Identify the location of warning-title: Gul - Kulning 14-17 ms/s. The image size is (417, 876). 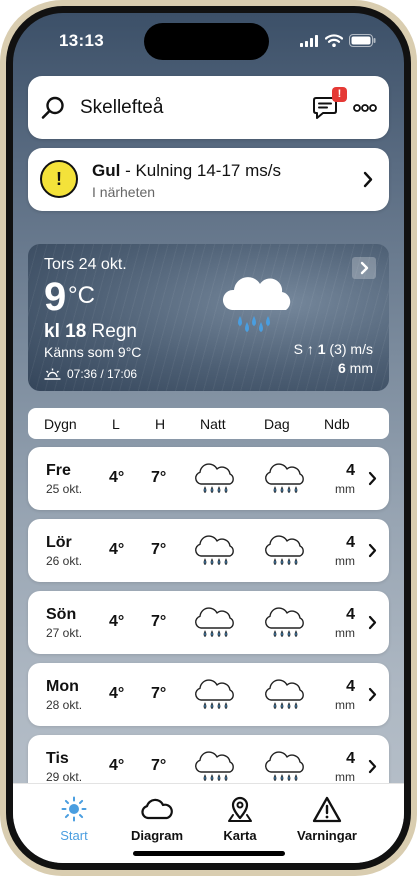
(186, 171).